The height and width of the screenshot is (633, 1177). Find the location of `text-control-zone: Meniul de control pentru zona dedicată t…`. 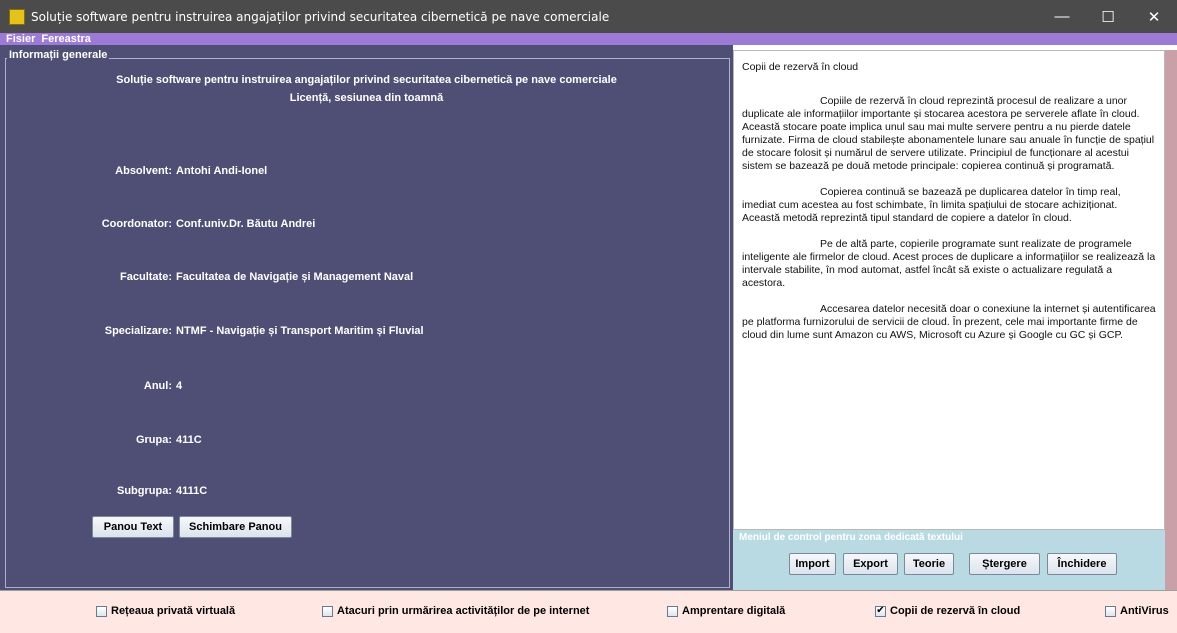

text-control-zone: Meniul de control pentru zona dedicată t… is located at coordinates (949, 560).